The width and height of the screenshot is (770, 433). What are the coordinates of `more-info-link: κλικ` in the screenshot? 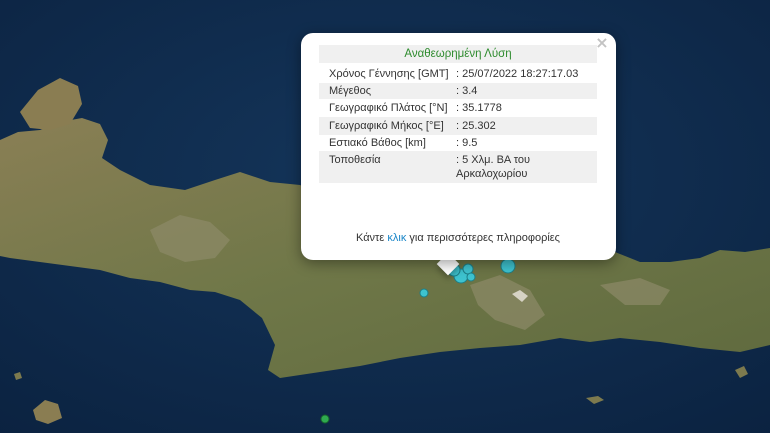 It's located at (396, 238).